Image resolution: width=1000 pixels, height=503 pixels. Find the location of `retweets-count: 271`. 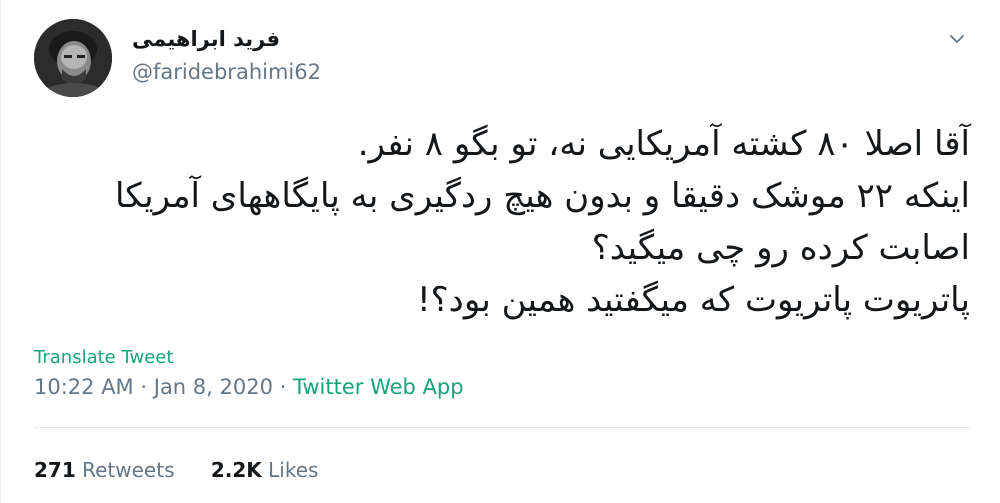

retweets-count: 271 is located at coordinates (55, 470).